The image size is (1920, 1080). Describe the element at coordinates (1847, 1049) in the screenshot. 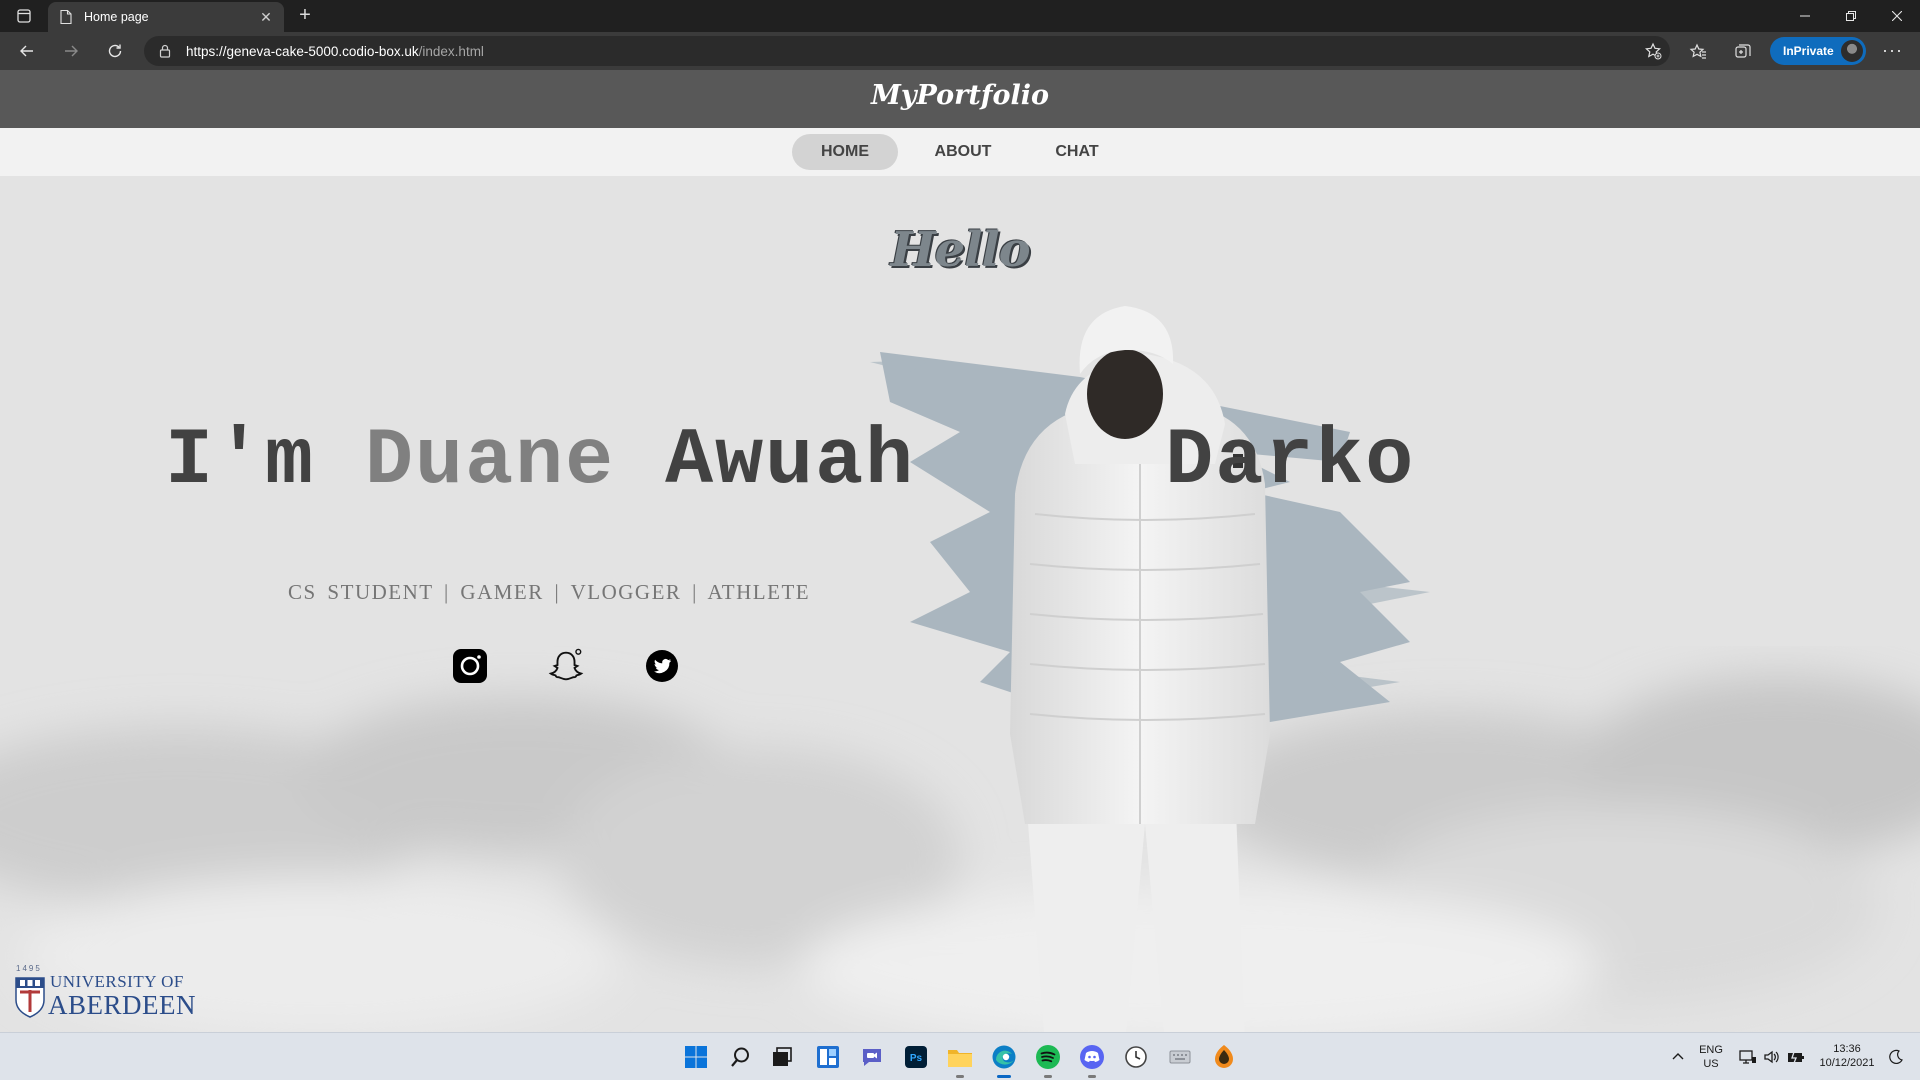

I see `taskbar-time: 13:36` at that location.